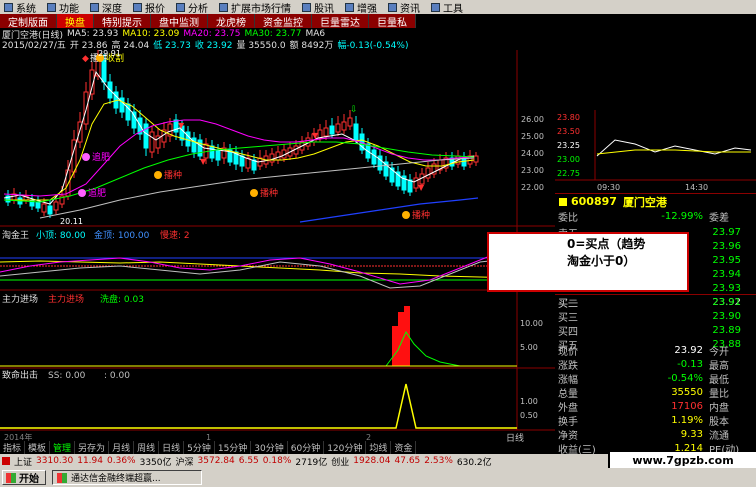  Describe the element at coordinates (601, 261) in the screenshot. I see `annotation-line-2: 淘金小于0）` at that location.